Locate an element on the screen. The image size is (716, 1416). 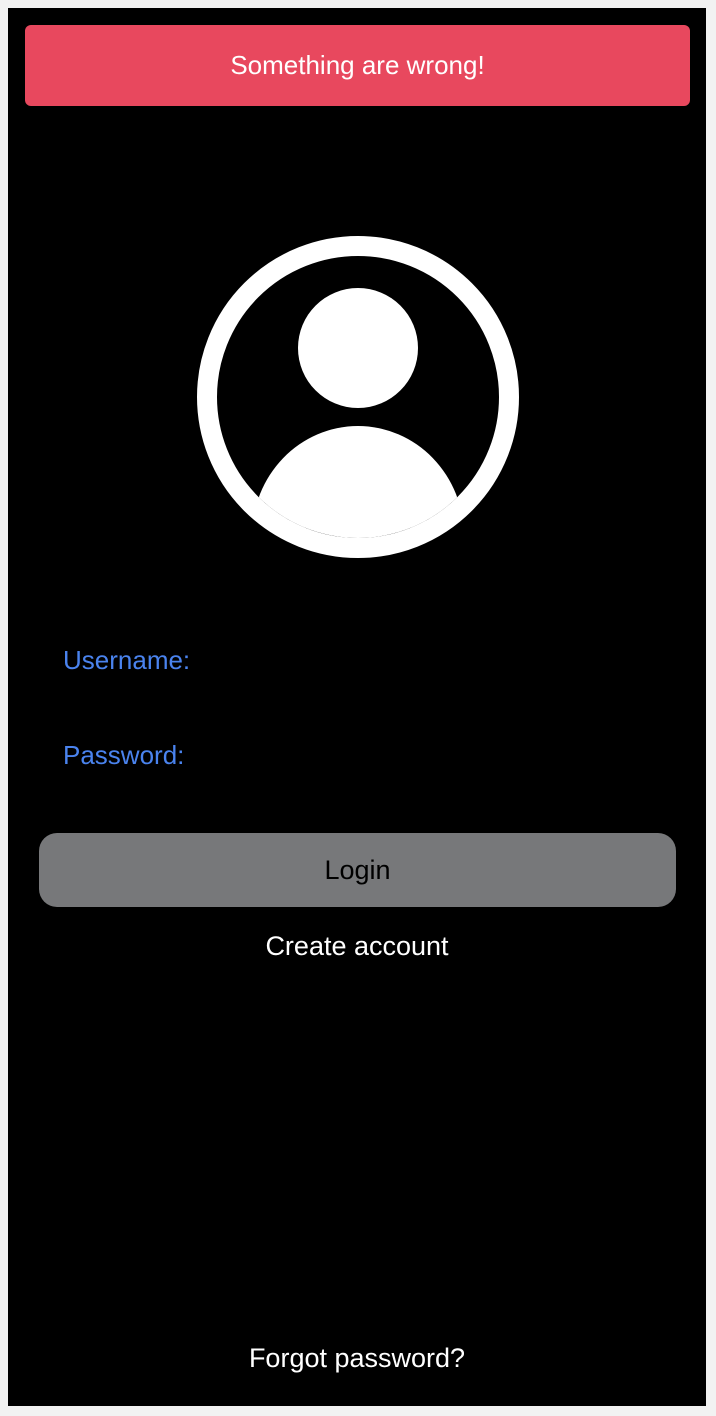
error-message: Something are wrong! is located at coordinates (357, 65).